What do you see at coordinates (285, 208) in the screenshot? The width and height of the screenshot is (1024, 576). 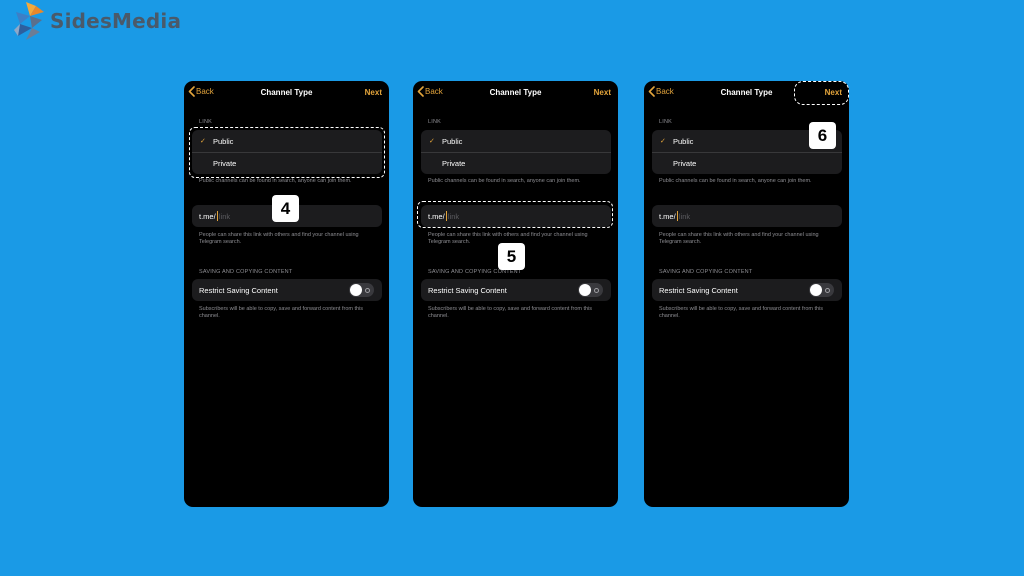 I see `step-badge-4: 4` at bounding box center [285, 208].